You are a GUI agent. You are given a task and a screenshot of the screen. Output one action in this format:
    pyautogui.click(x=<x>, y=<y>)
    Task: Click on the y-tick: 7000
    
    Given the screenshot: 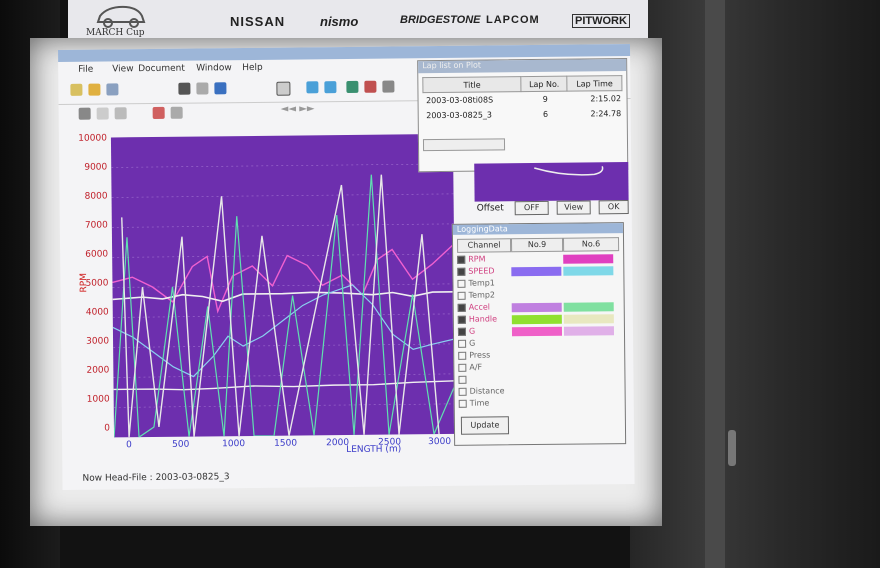 What is the action you would take?
    pyautogui.click(x=96, y=225)
    